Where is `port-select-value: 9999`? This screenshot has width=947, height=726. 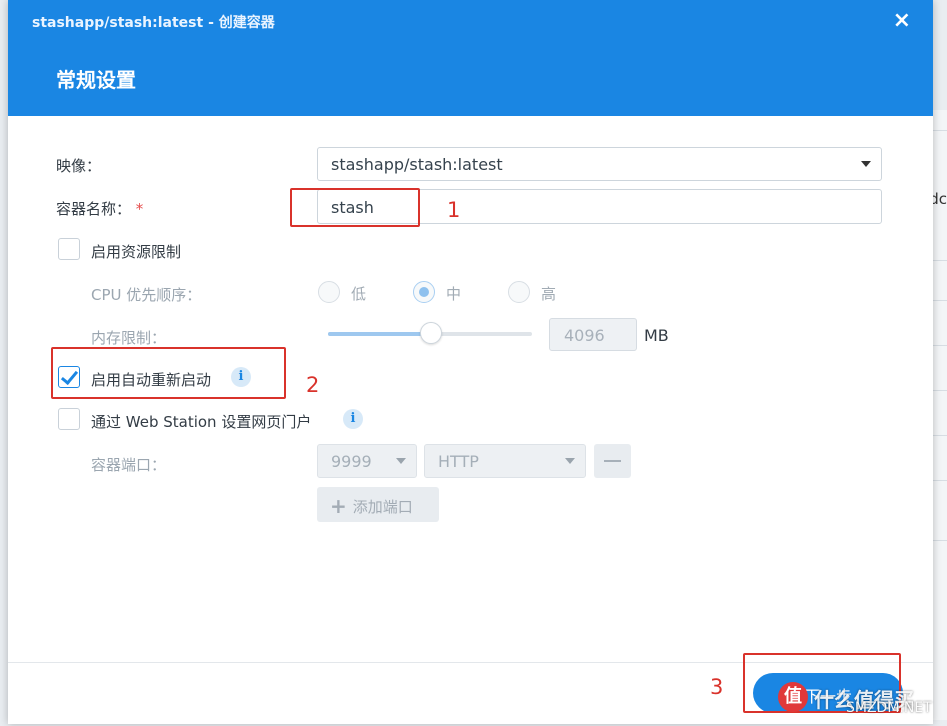 port-select-value: 9999 is located at coordinates (351, 461).